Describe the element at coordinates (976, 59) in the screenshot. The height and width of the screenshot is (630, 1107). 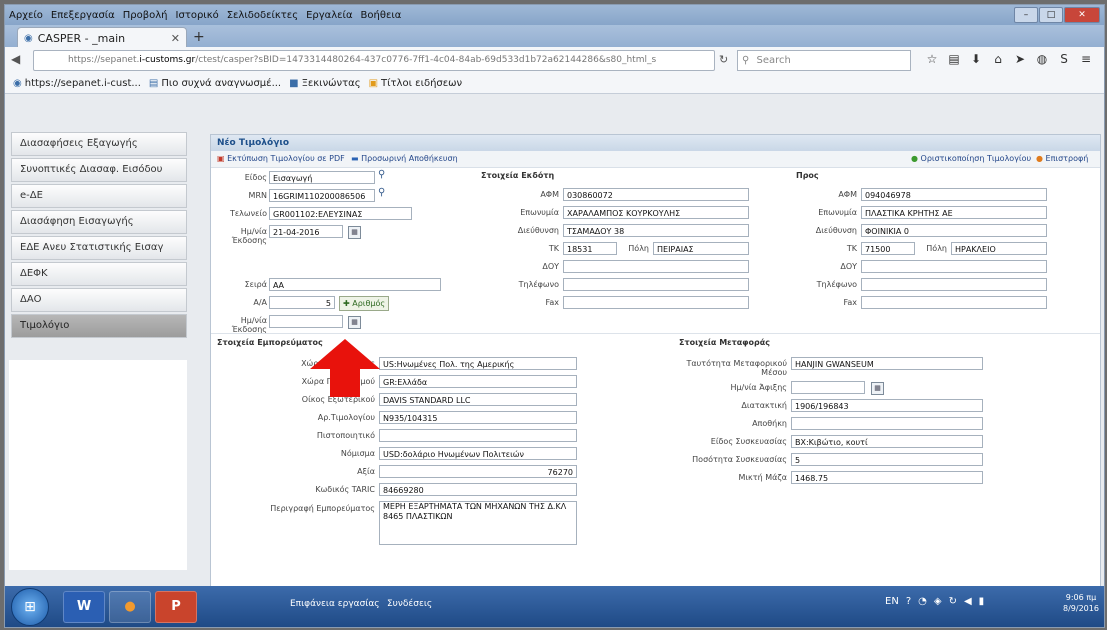
I see `download-icon: ⬇` at that location.